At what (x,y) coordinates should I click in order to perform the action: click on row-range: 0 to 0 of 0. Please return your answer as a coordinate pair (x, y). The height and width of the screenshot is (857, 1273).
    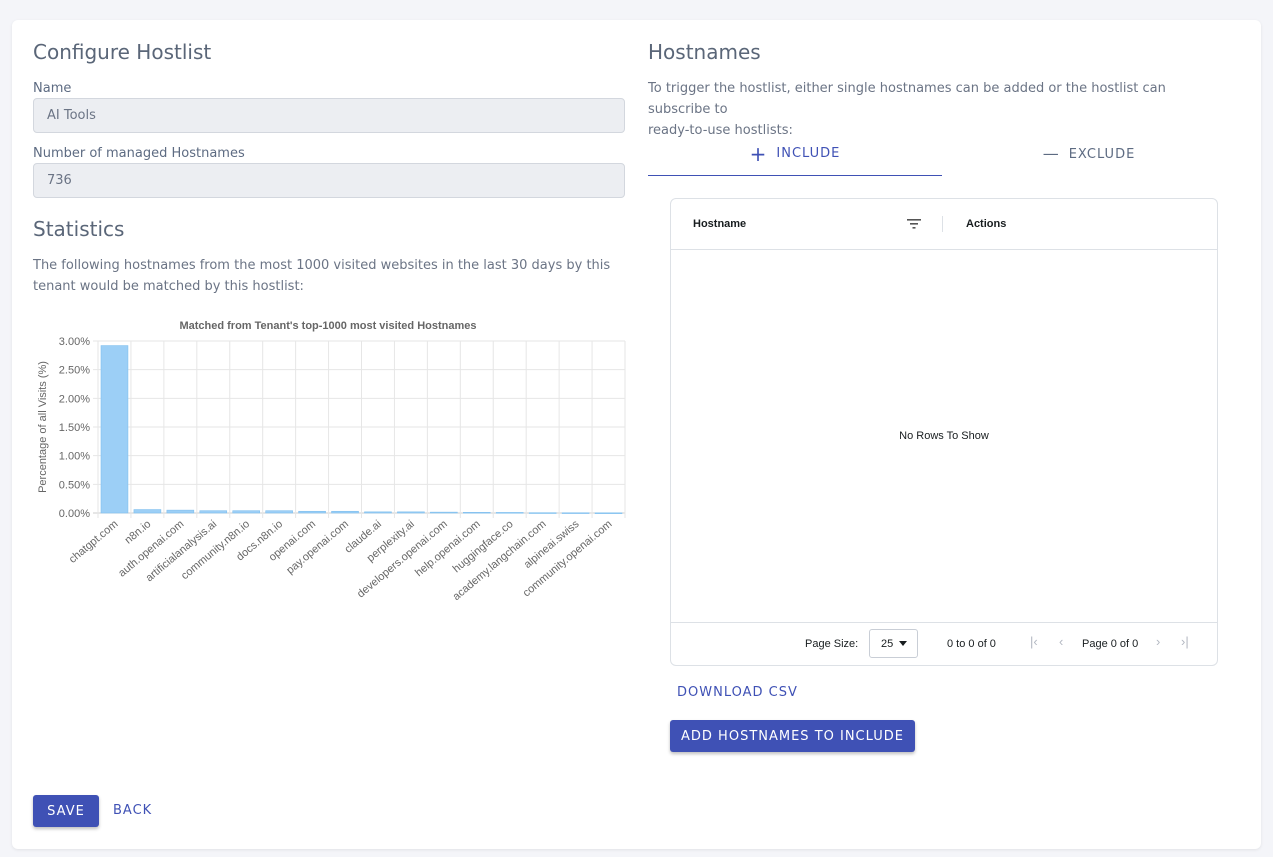
    Looking at the image, I should click on (971, 644).